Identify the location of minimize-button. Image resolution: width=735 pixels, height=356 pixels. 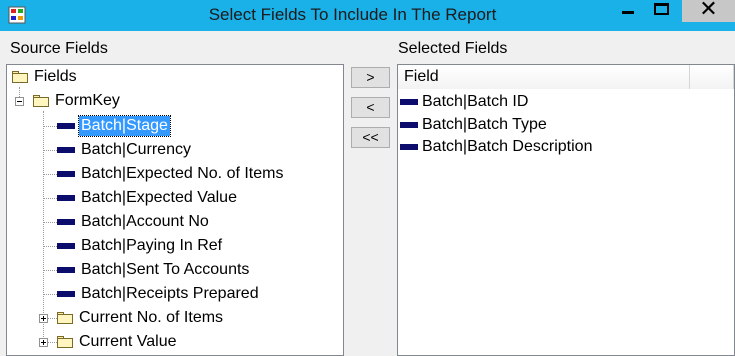
(627, 11).